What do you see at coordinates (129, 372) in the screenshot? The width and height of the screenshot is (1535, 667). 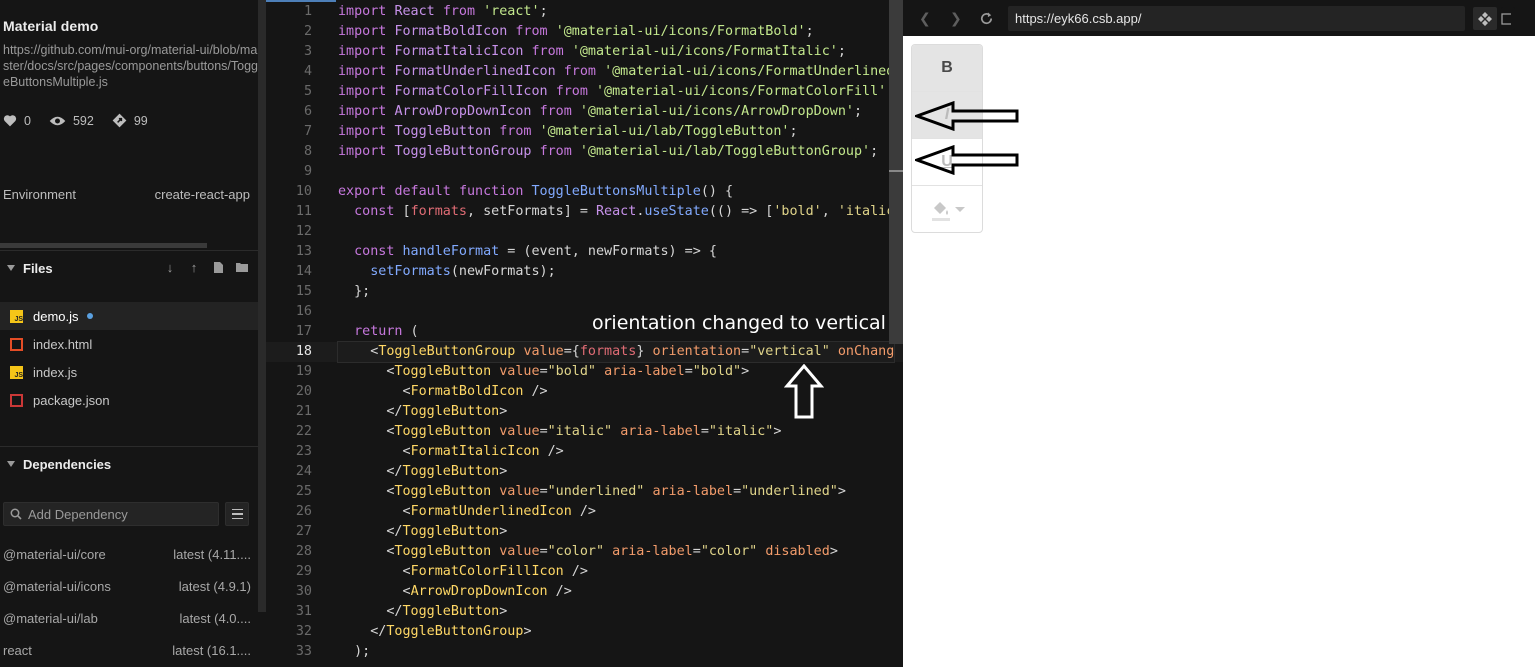 I see `file-item-index-js: JS index.js` at bounding box center [129, 372].